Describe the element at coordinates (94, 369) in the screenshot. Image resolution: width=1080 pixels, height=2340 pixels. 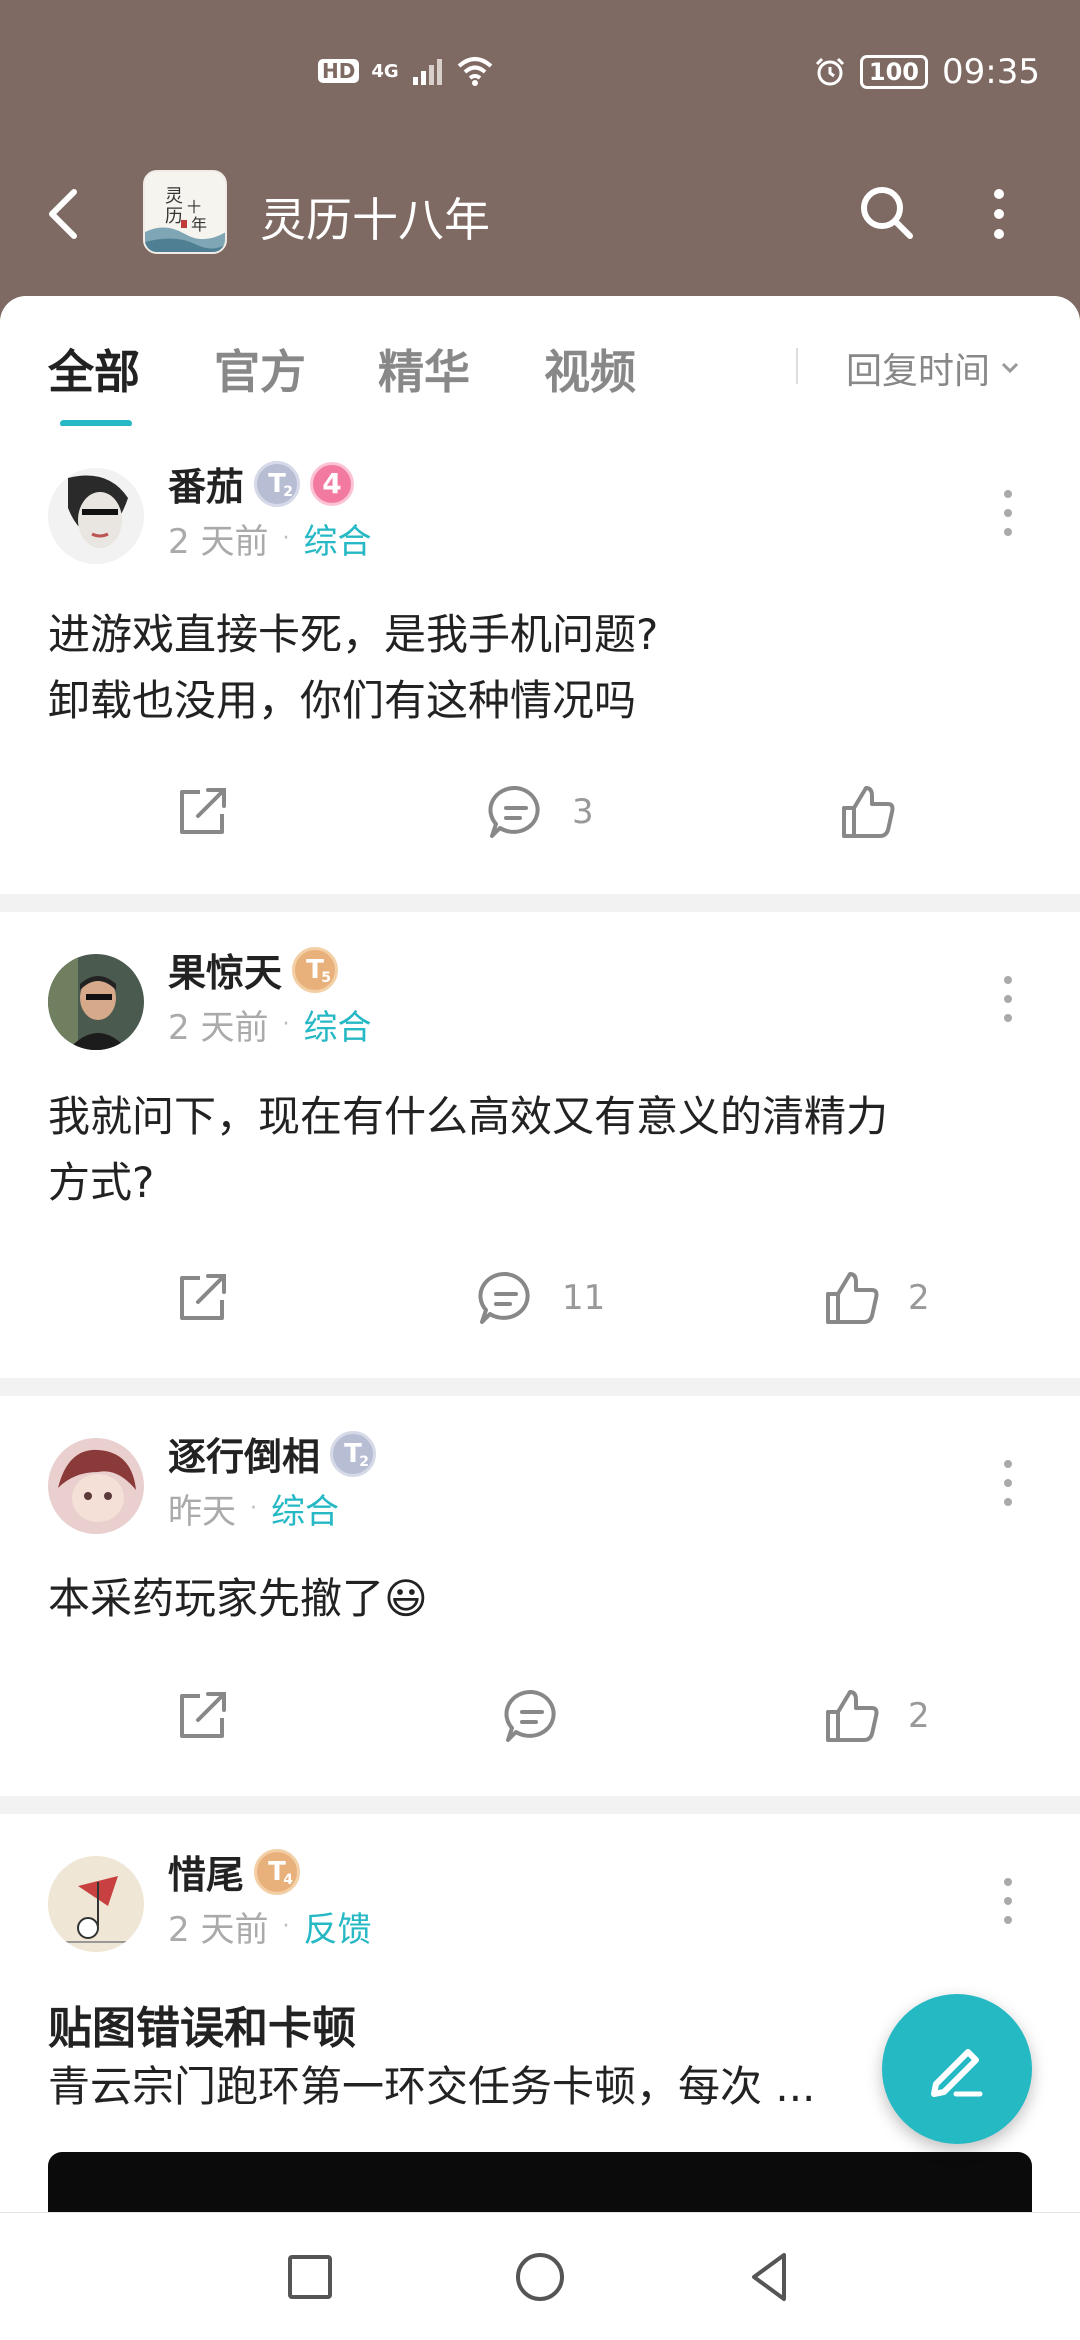
I see `tab-all: 全部` at that location.